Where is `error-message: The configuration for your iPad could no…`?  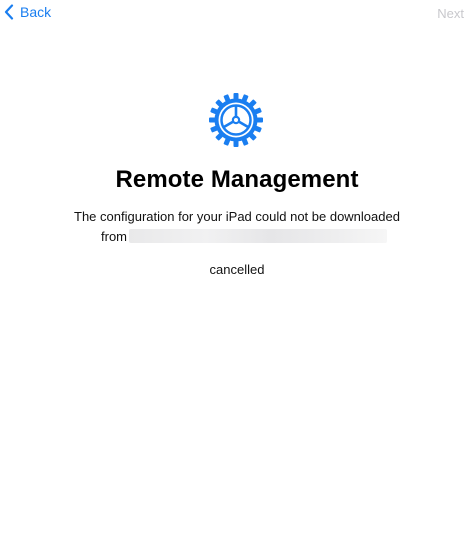 error-message: The configuration for your iPad could no… is located at coordinates (237, 216).